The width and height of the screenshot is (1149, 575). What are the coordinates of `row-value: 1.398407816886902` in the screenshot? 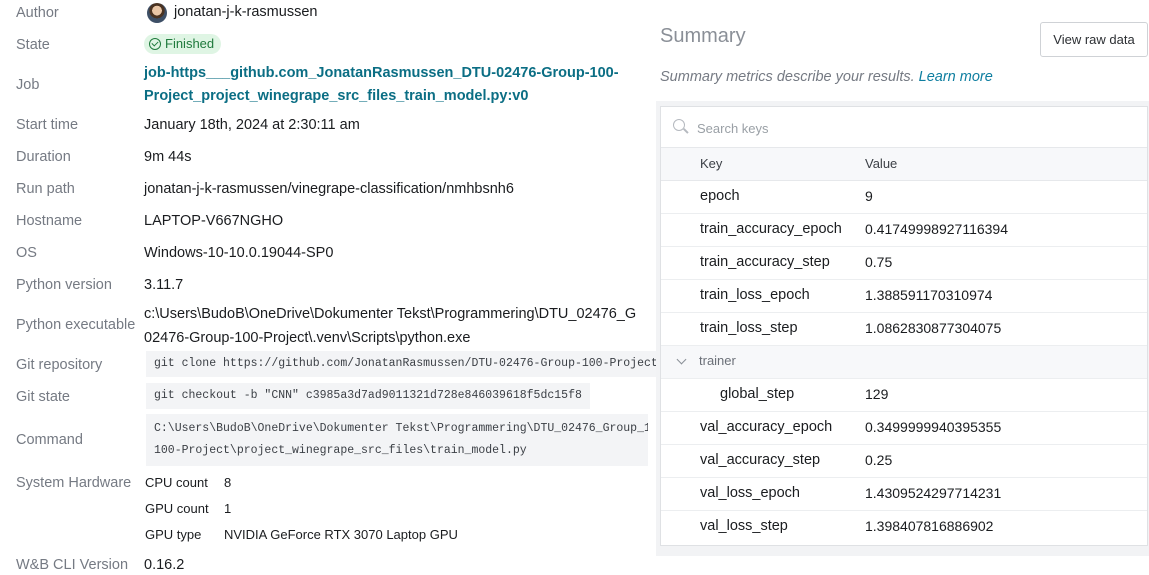 It's located at (929, 526).